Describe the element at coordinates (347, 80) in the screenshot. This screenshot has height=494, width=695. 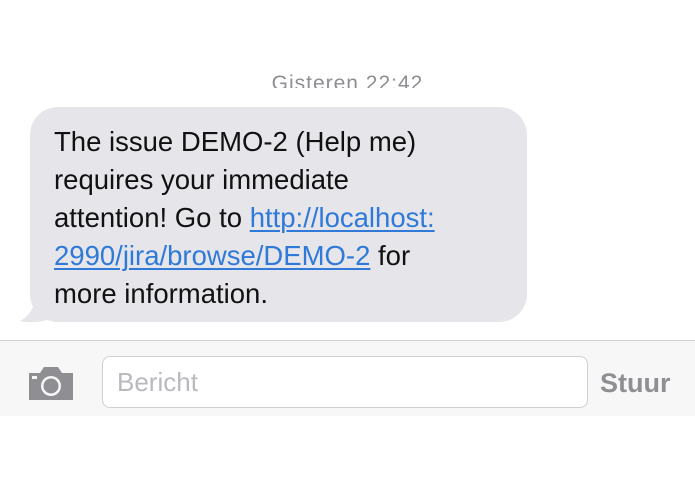
I see `timestamp-text: Gisteren 22:42` at that location.